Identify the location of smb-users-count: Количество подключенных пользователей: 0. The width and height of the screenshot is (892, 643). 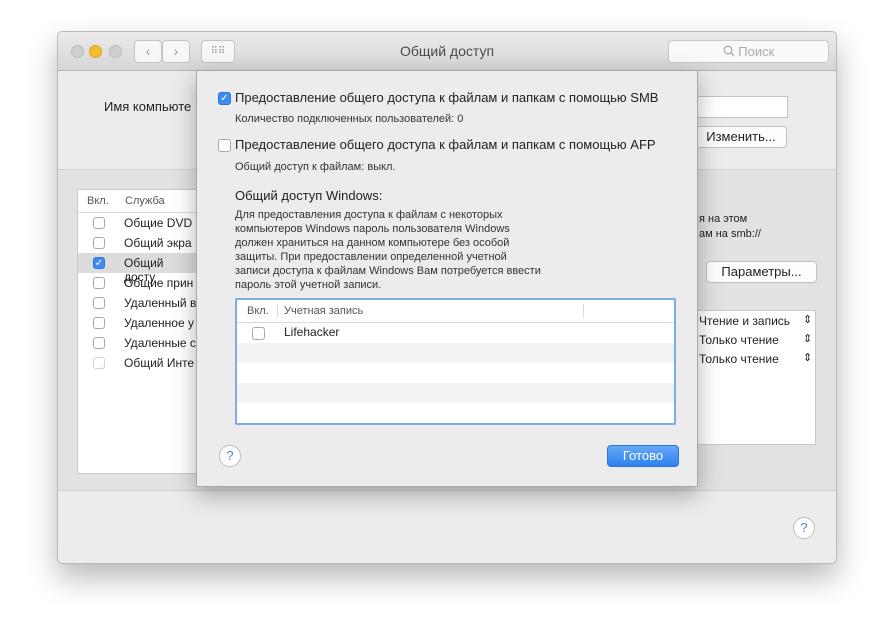
(349, 119).